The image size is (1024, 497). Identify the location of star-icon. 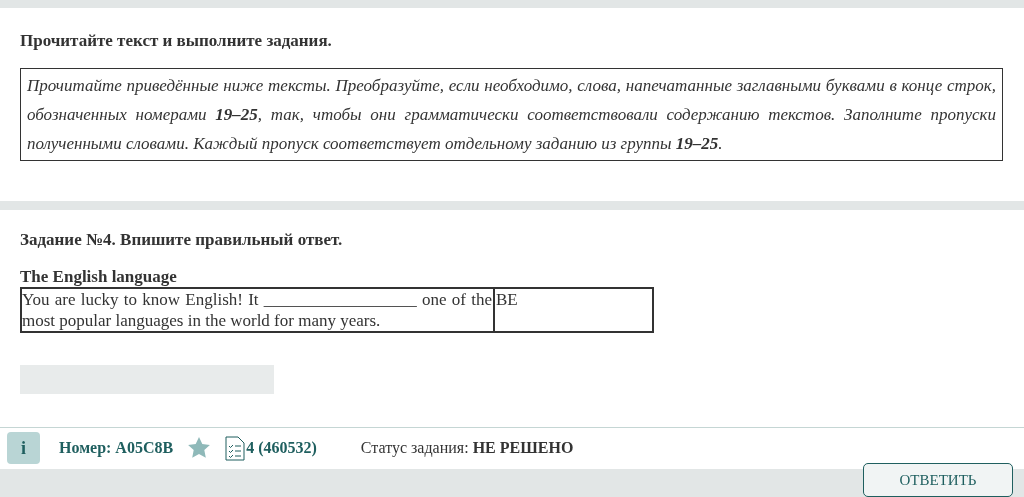
(199, 448).